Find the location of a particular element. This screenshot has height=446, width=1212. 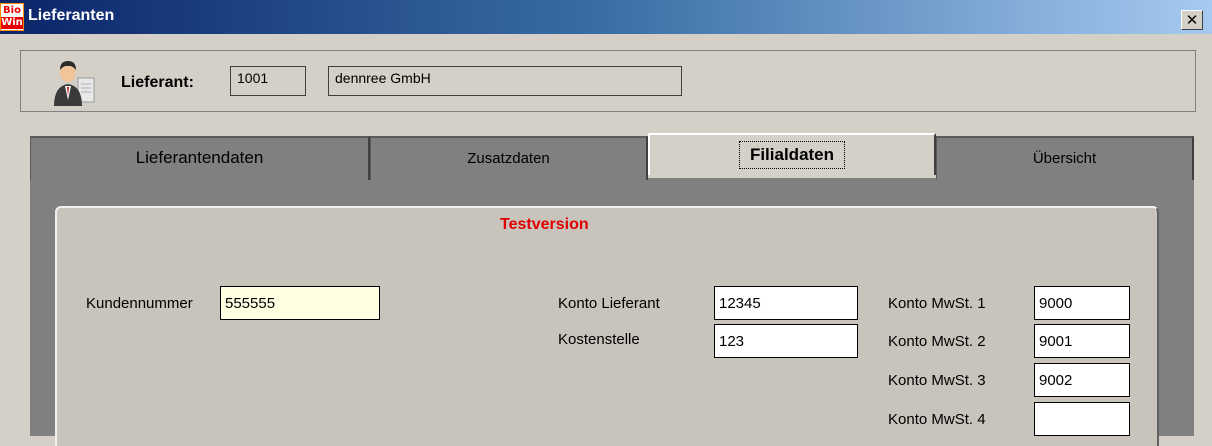

tab-zusatzdaten: Zusatzdaten is located at coordinates (509, 158).